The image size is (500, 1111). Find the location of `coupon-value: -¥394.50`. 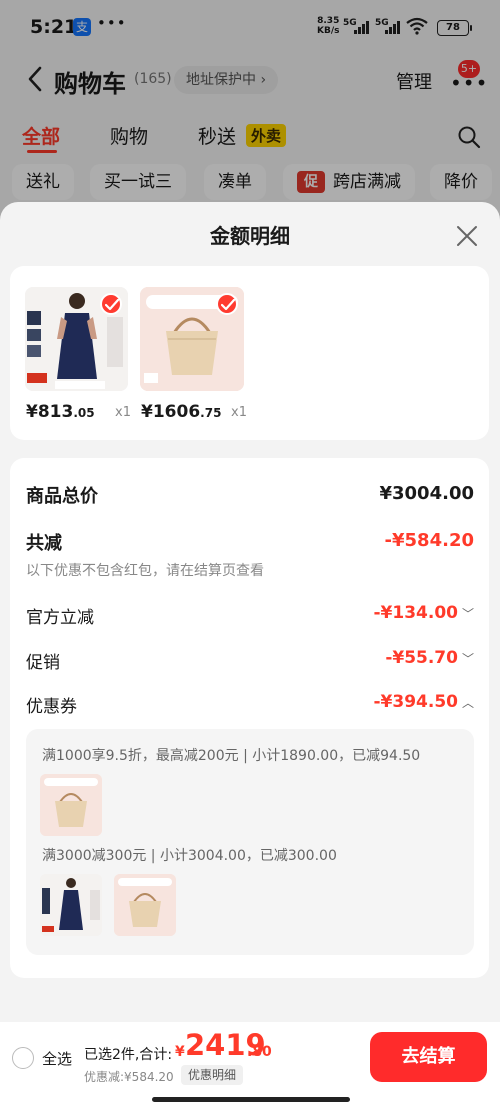

coupon-value: -¥394.50 is located at coordinates (415, 702).